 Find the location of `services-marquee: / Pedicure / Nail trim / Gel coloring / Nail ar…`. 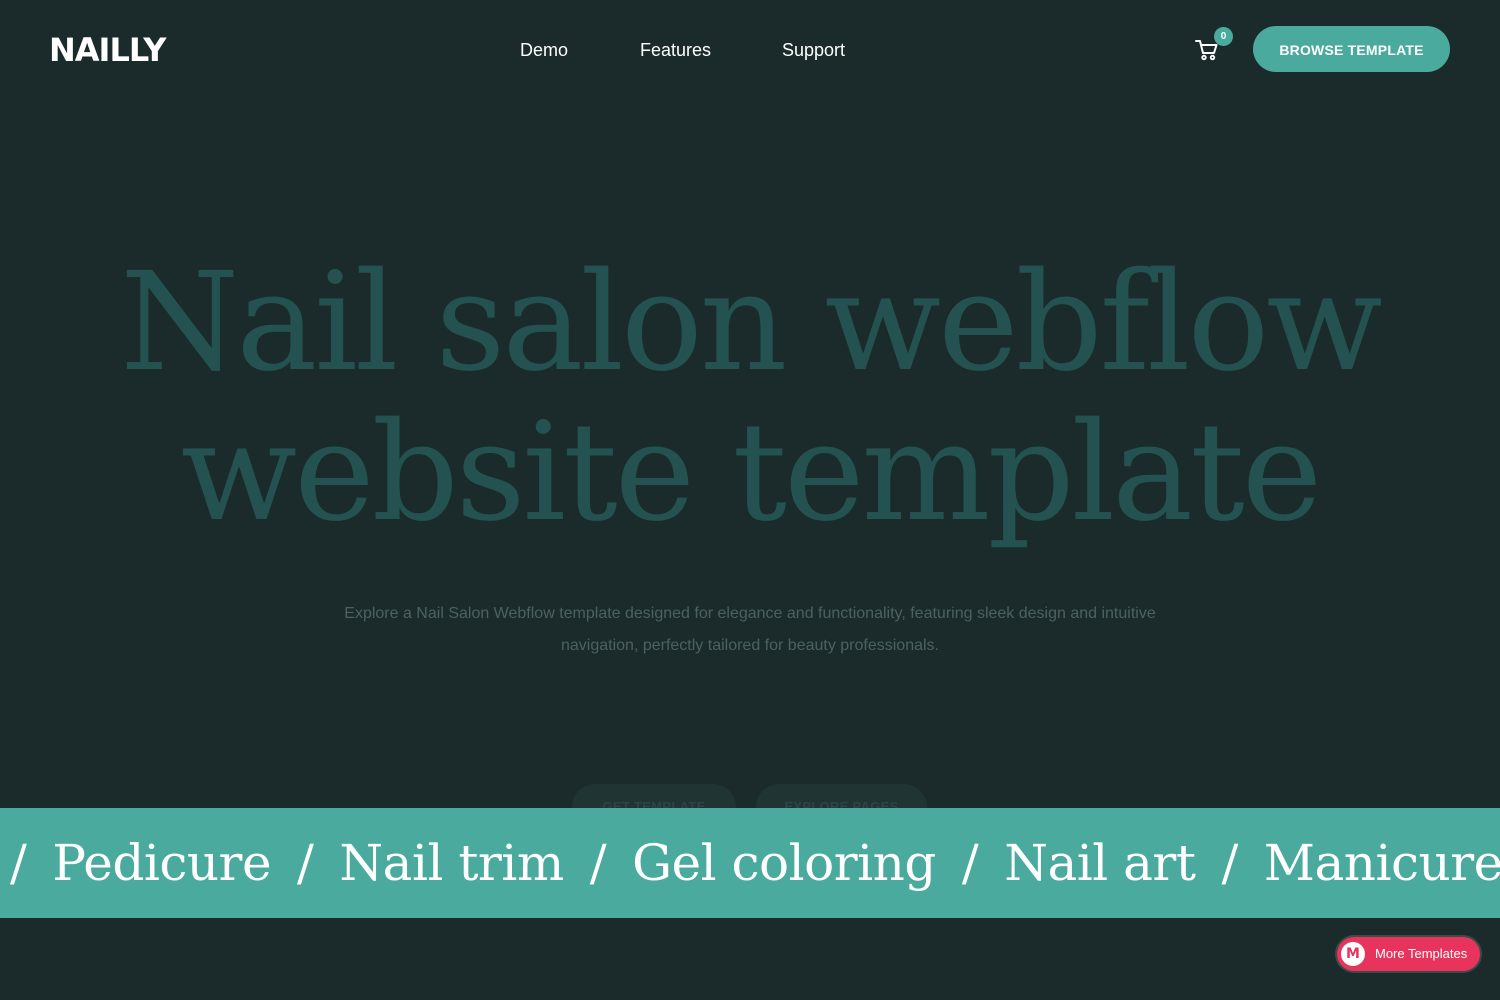

services-marquee: / Pedicure / Nail trim / Gel coloring / Nail ar… is located at coordinates (750, 863).